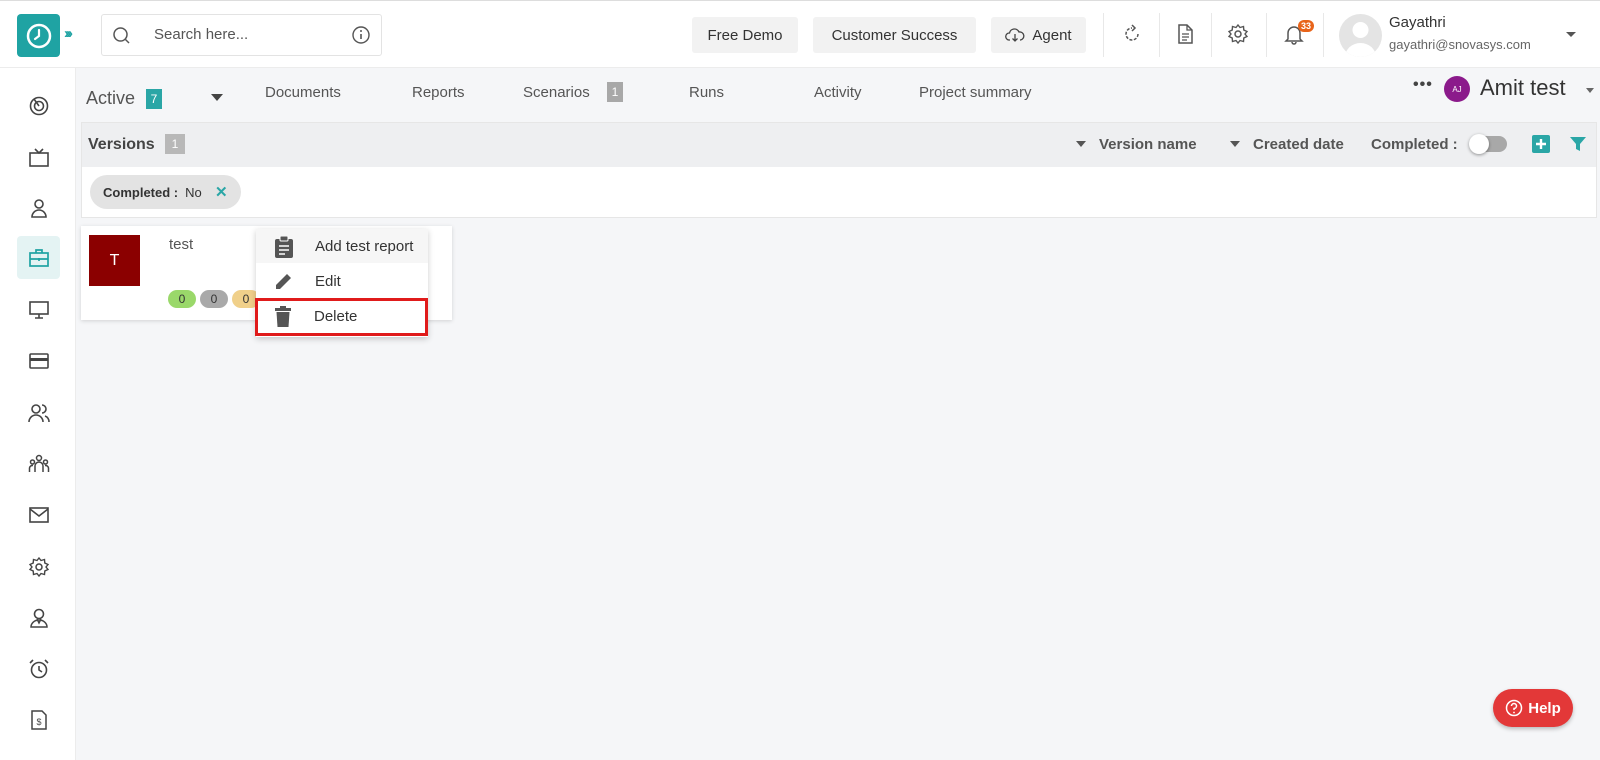 This screenshot has height=760, width=1600. Describe the element at coordinates (283, 281) in the screenshot. I see `pencil-icon` at that location.